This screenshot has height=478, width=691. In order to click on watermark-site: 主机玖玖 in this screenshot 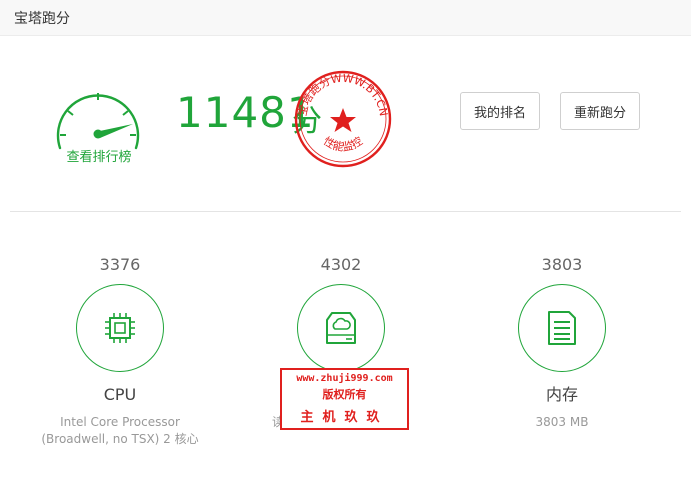, I will do `click(344, 417)`.